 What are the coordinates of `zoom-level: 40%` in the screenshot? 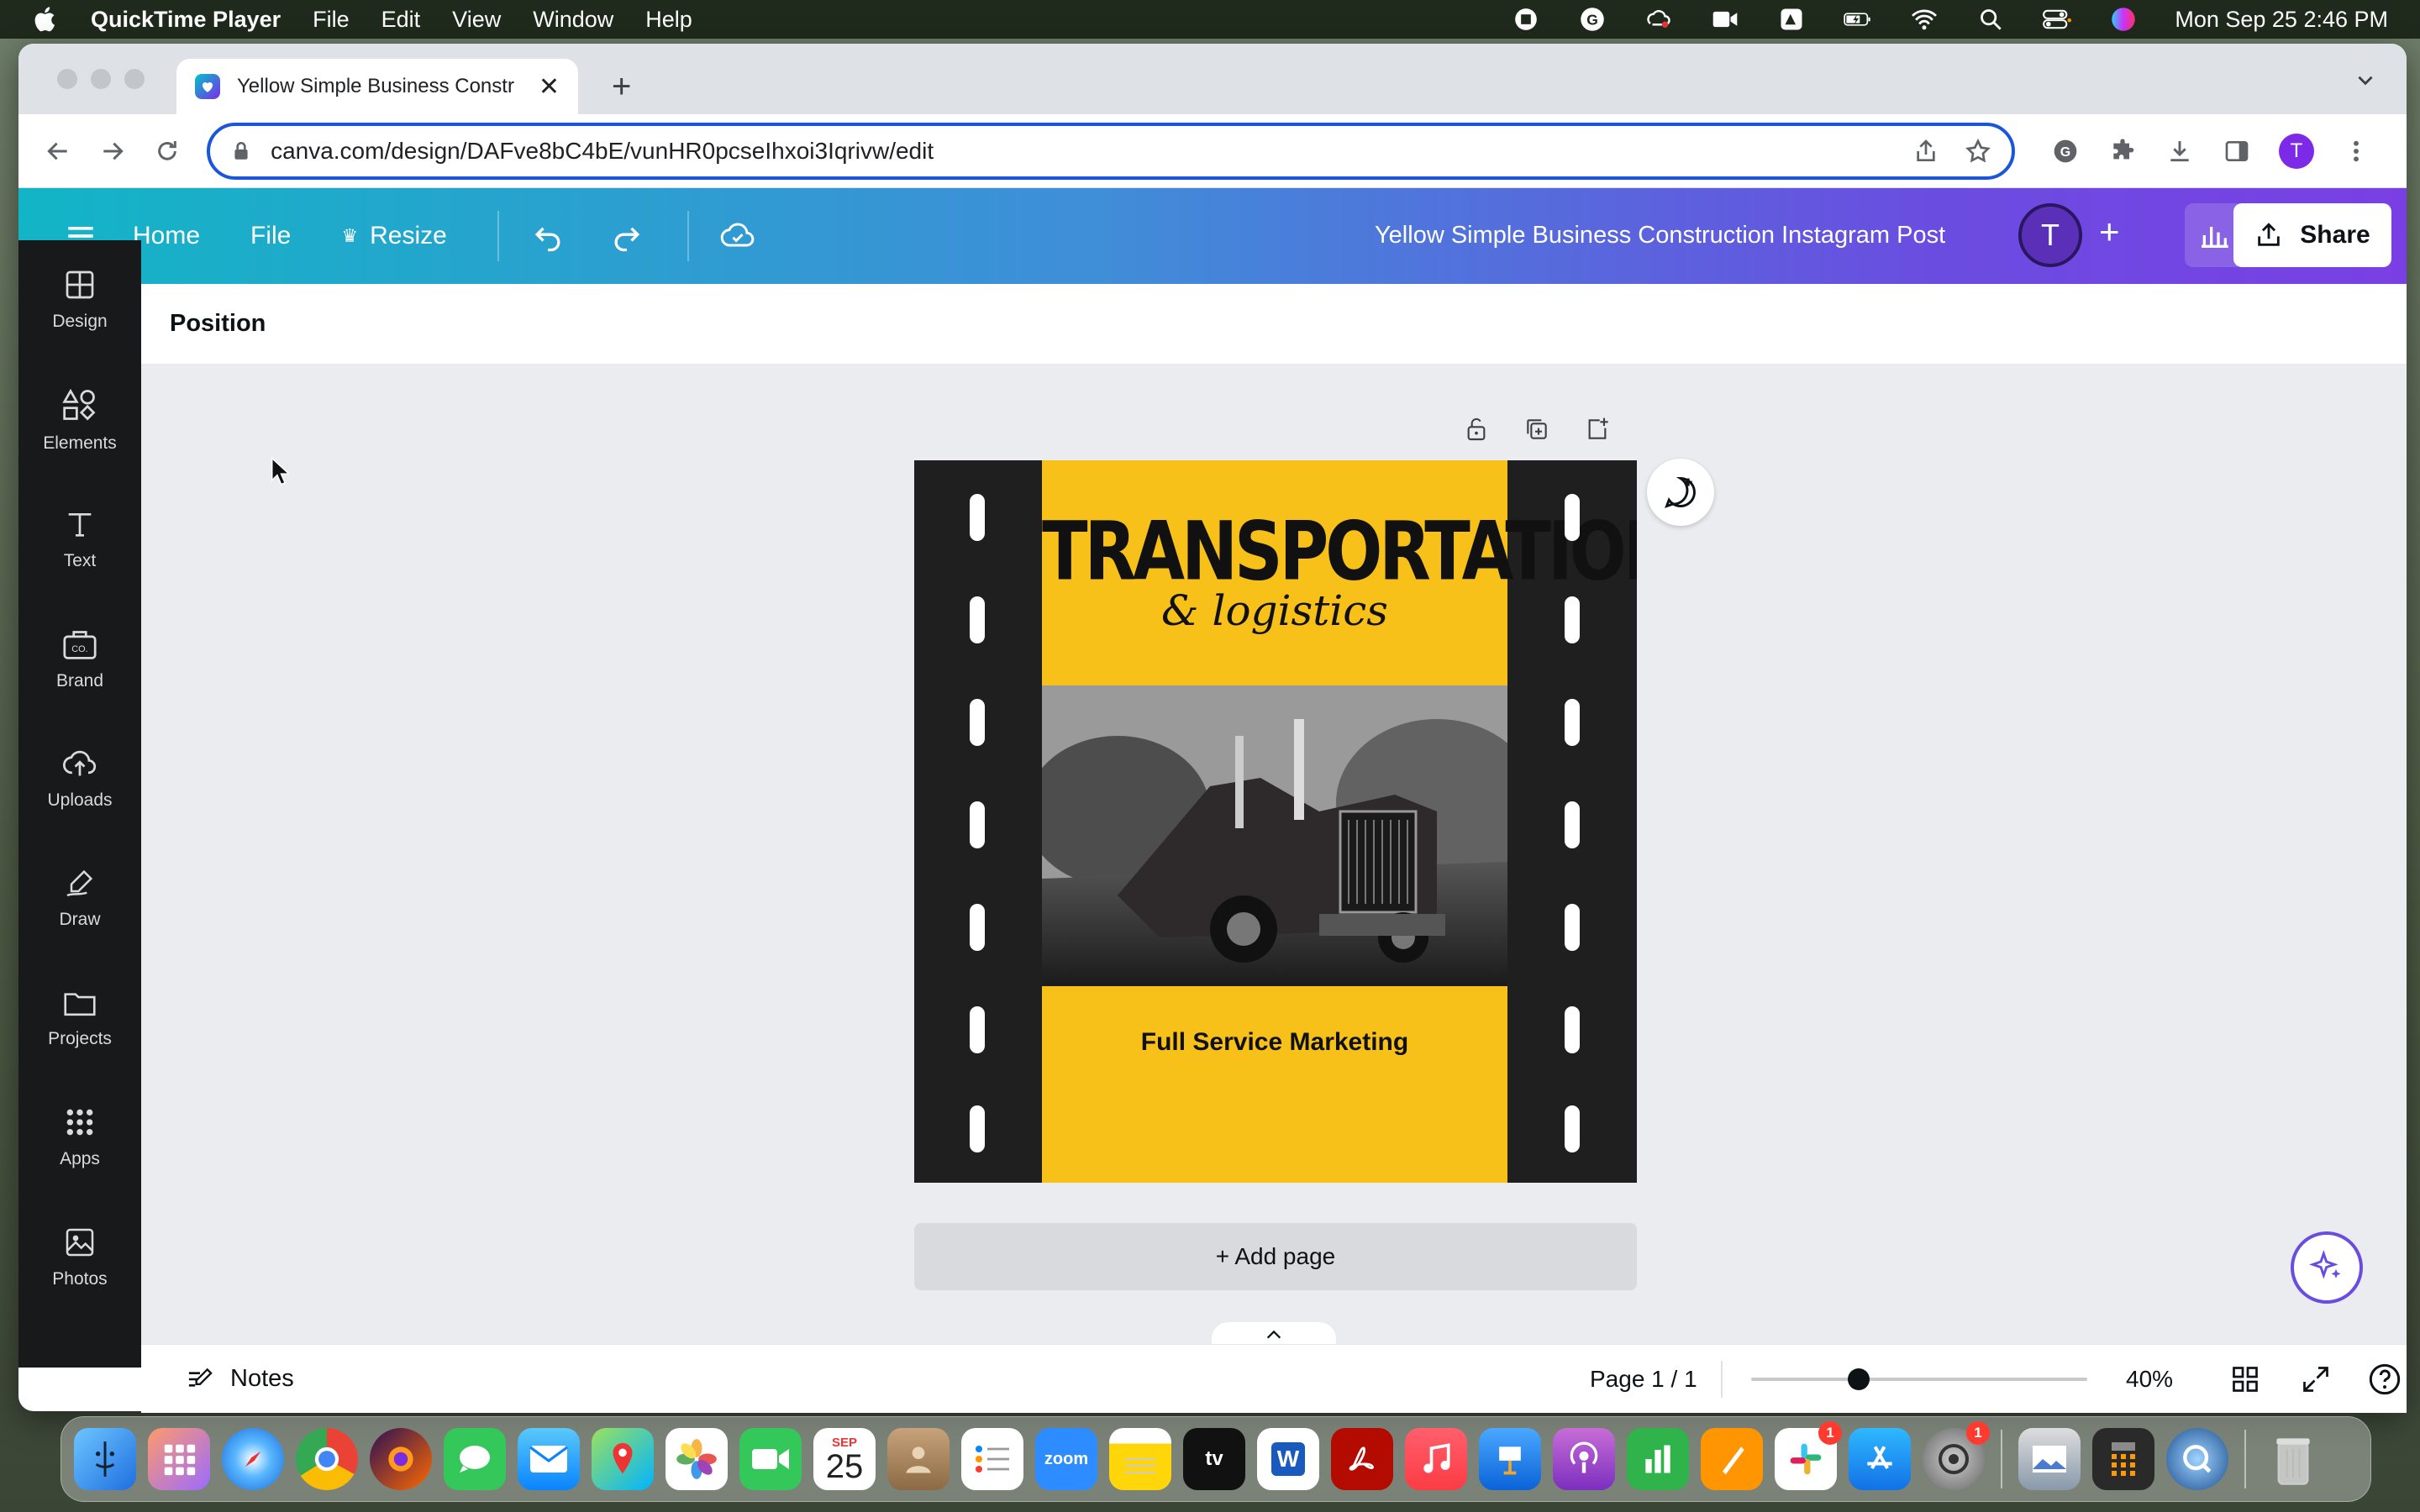 It's located at (2149, 1379).